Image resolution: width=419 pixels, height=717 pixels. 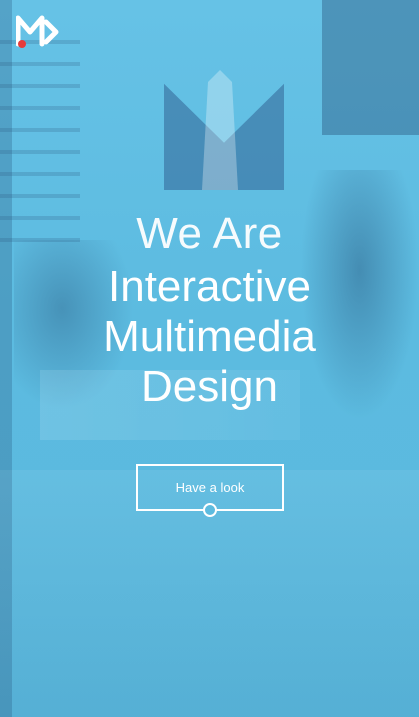 What do you see at coordinates (209, 233) in the screenshot?
I see `headline-we-are: We Are` at bounding box center [209, 233].